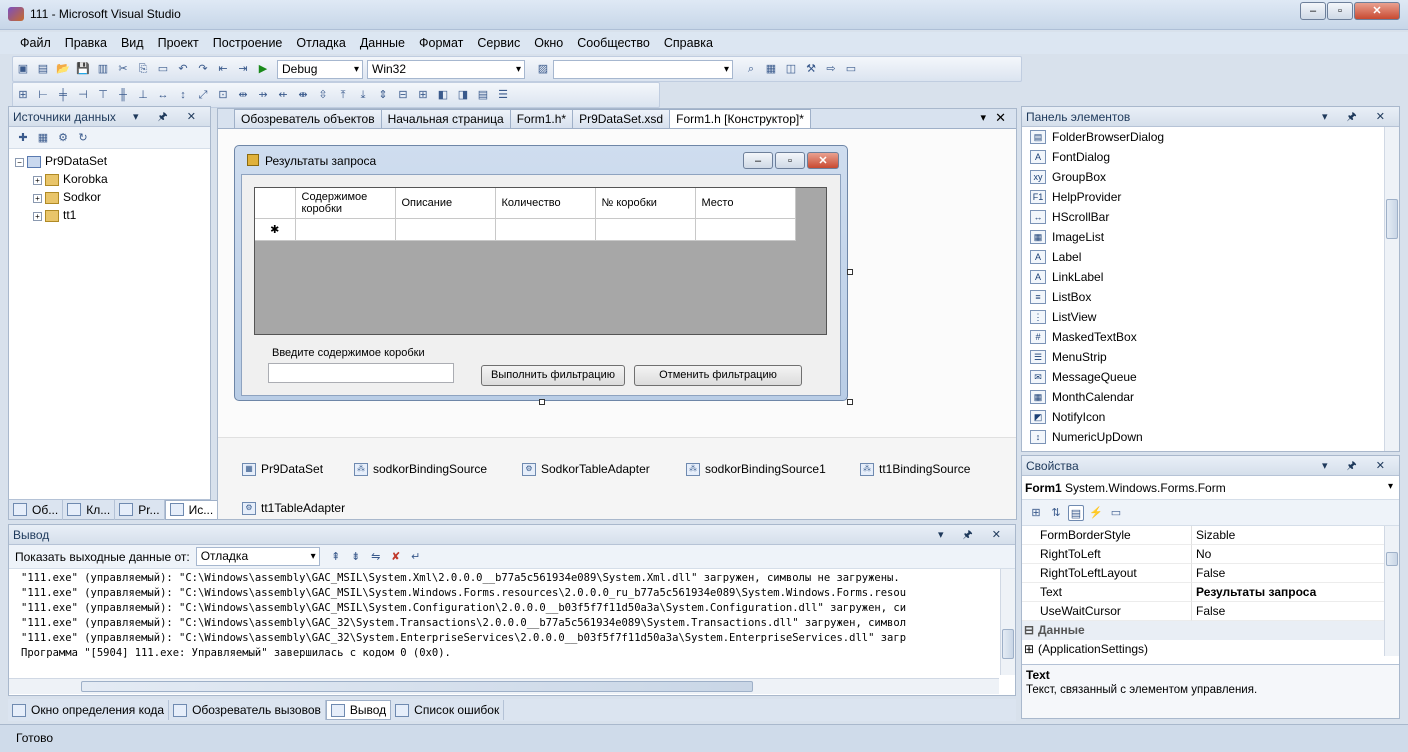  Describe the element at coordinates (282, 469) in the screenshot. I see `tray-item-dataset: ▦ Pr9DataSet` at that location.